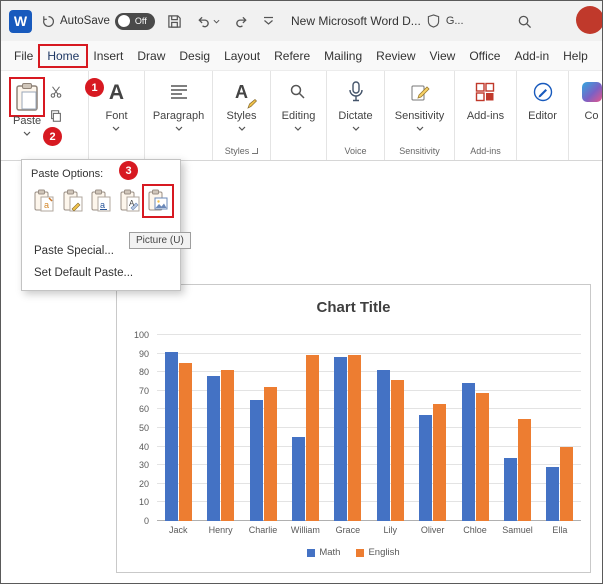 This screenshot has width=603, height=584. What do you see at coordinates (241, 21) in the screenshot?
I see `redo-button` at bounding box center [241, 21].